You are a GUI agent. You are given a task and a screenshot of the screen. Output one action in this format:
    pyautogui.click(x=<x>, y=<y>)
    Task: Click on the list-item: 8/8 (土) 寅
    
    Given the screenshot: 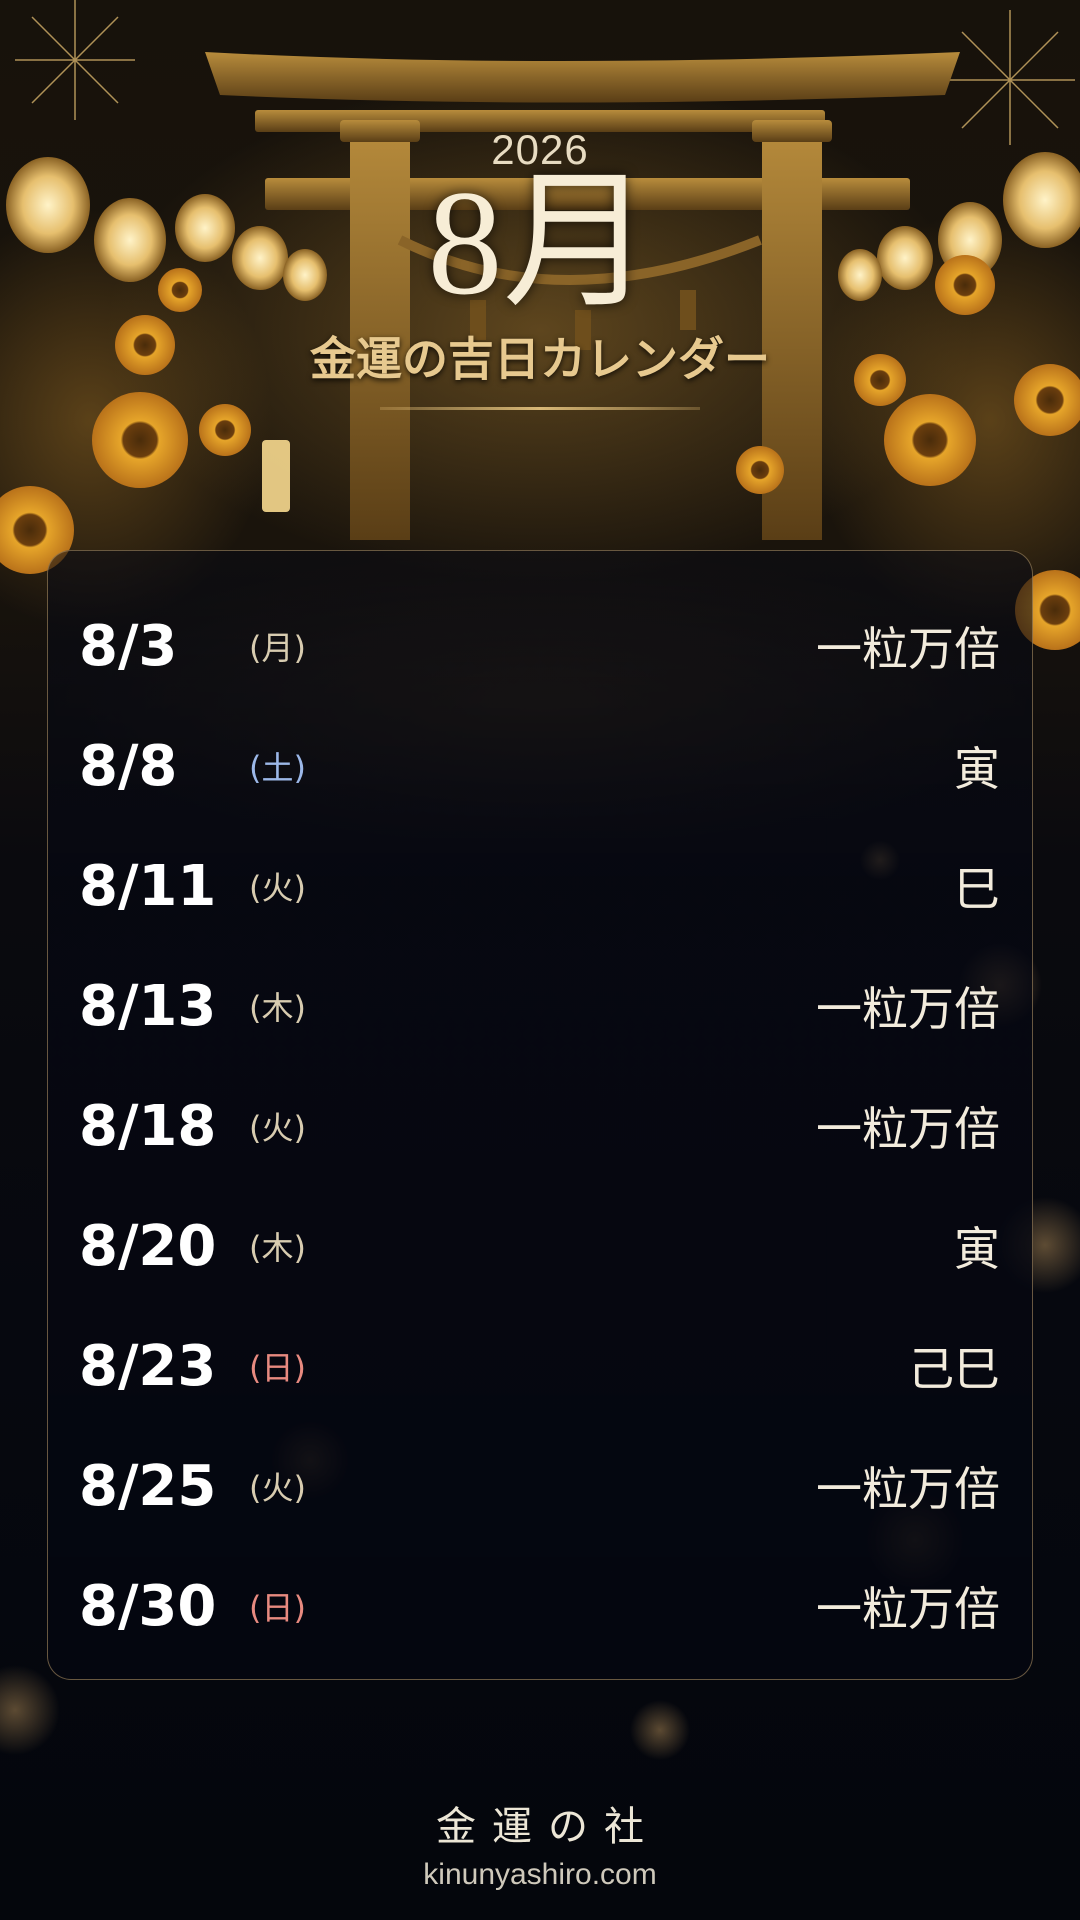 What is the action you would take?
    pyautogui.click(x=540, y=766)
    